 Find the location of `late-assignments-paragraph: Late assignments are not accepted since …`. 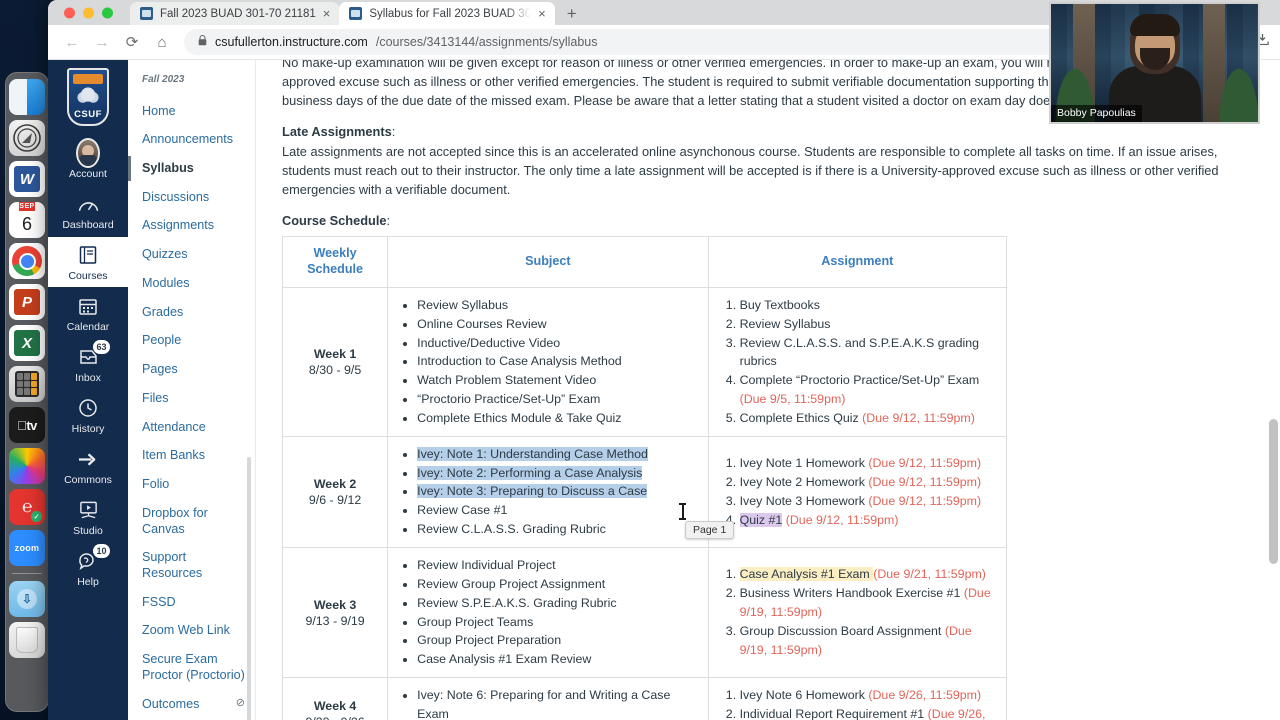

late-assignments-paragraph: Late assignments are not accepted since … is located at coordinates (750, 171).